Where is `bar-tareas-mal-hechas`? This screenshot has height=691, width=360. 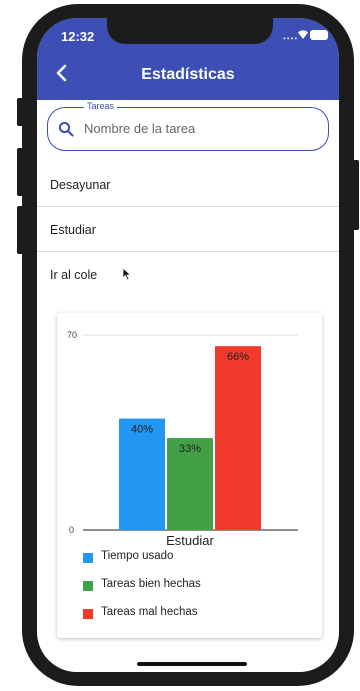
bar-tareas-mal-hechas is located at coordinates (238, 438).